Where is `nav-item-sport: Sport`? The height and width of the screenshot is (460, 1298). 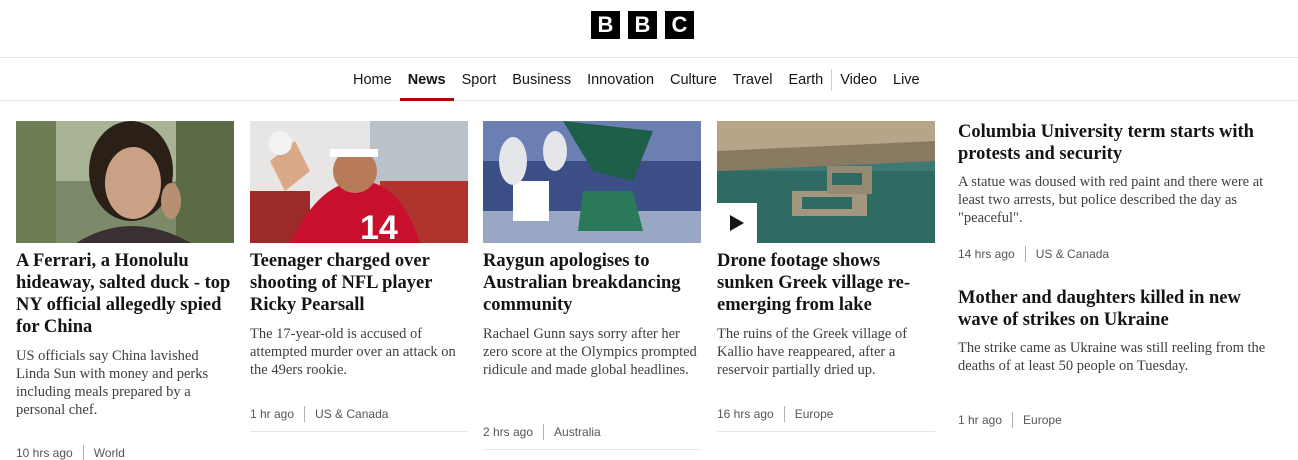
nav-item-sport: Sport is located at coordinates (479, 79).